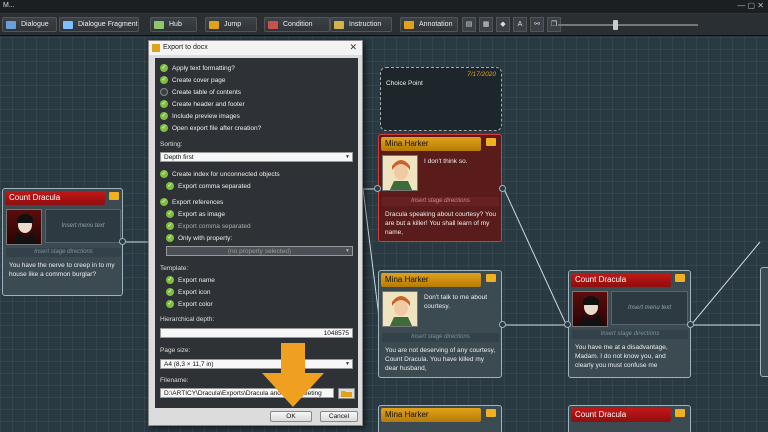  What do you see at coordinates (628, 25) in the screenshot?
I see `zoom-slider` at bounding box center [628, 25].